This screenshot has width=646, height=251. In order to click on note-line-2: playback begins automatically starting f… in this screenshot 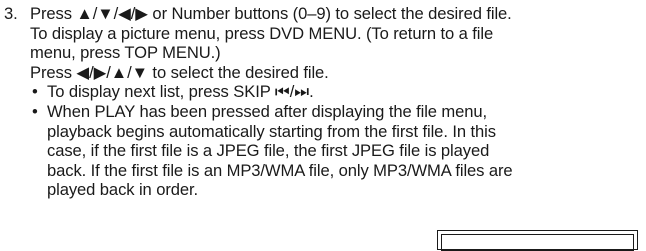, I will do `click(271, 131)`.